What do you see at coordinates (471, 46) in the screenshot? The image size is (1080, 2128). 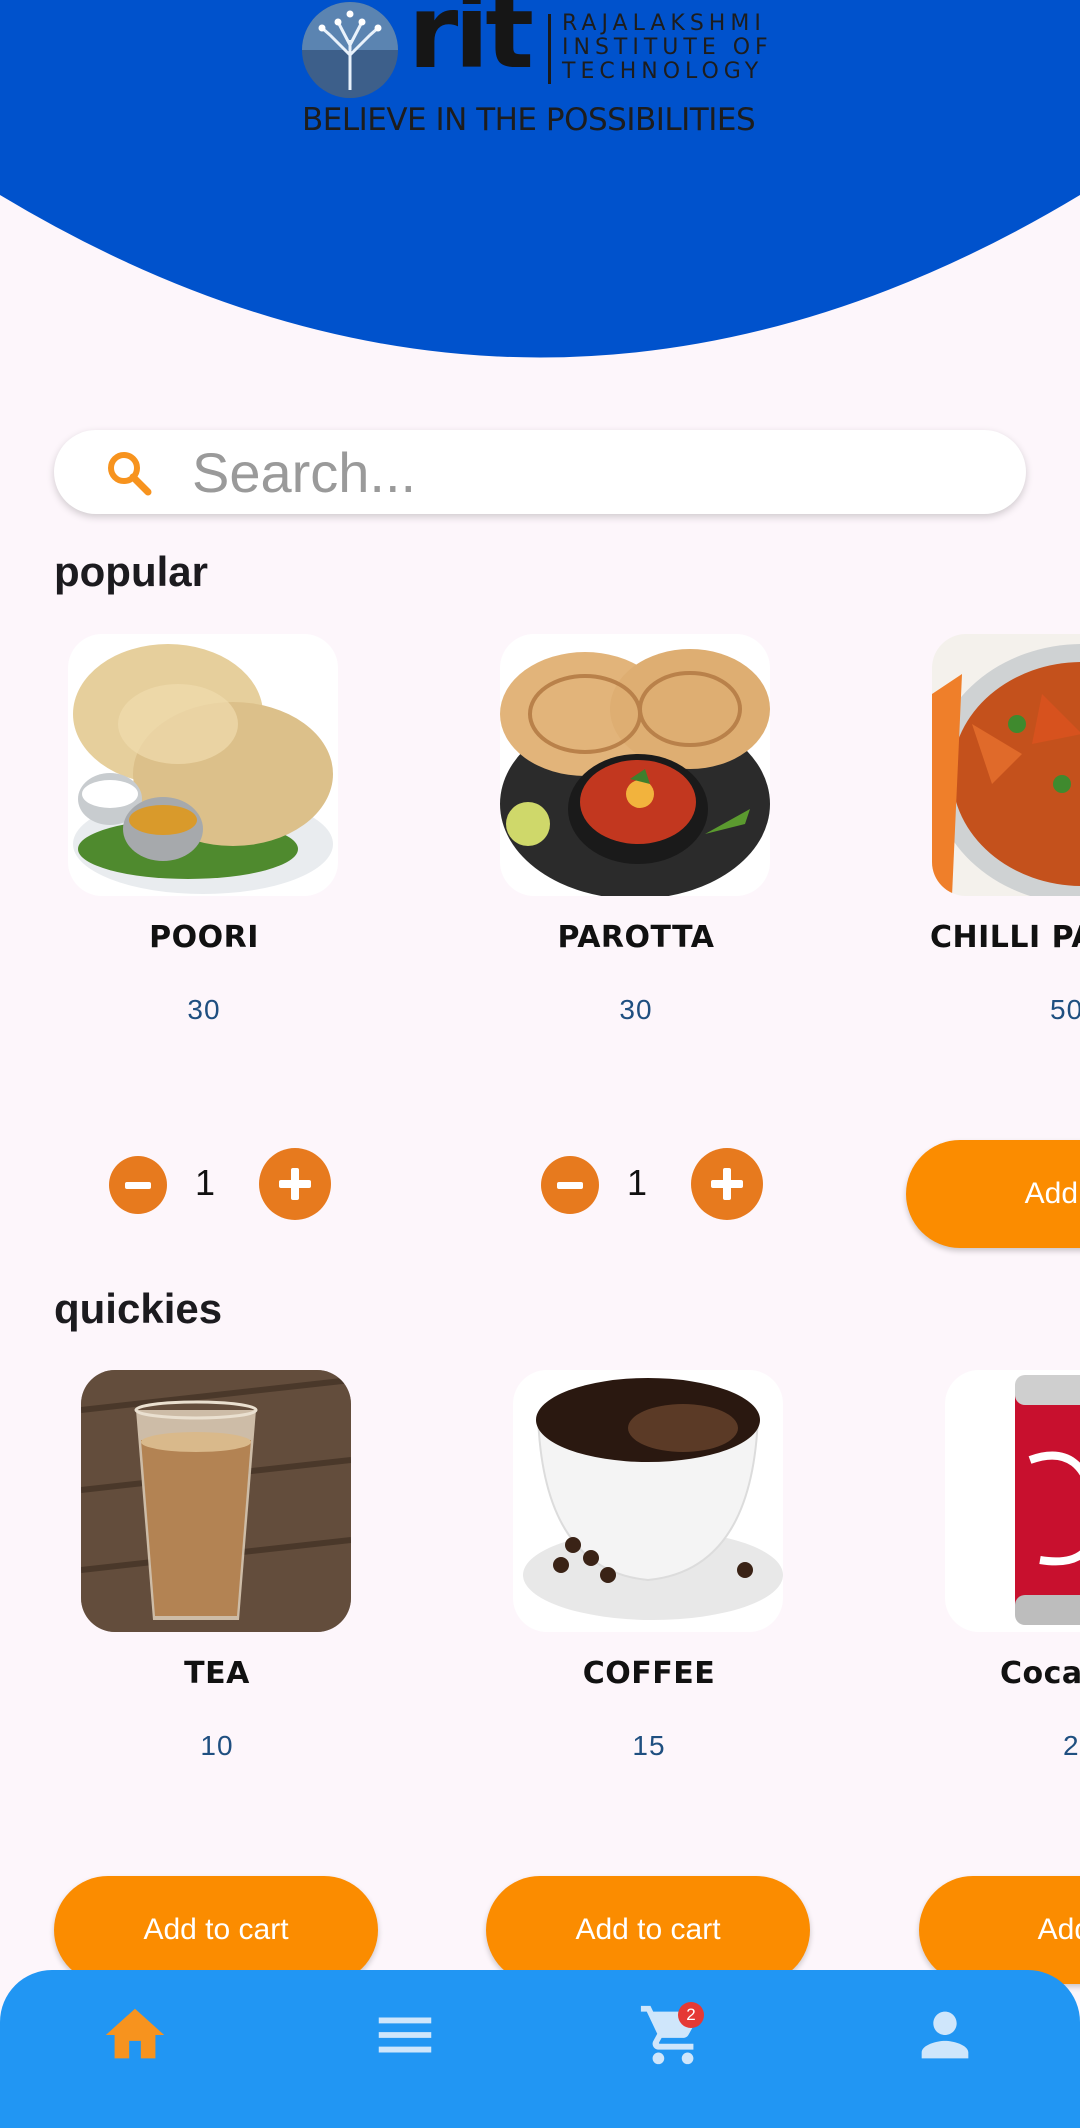 I see `logo-wordmark: rit` at bounding box center [471, 46].